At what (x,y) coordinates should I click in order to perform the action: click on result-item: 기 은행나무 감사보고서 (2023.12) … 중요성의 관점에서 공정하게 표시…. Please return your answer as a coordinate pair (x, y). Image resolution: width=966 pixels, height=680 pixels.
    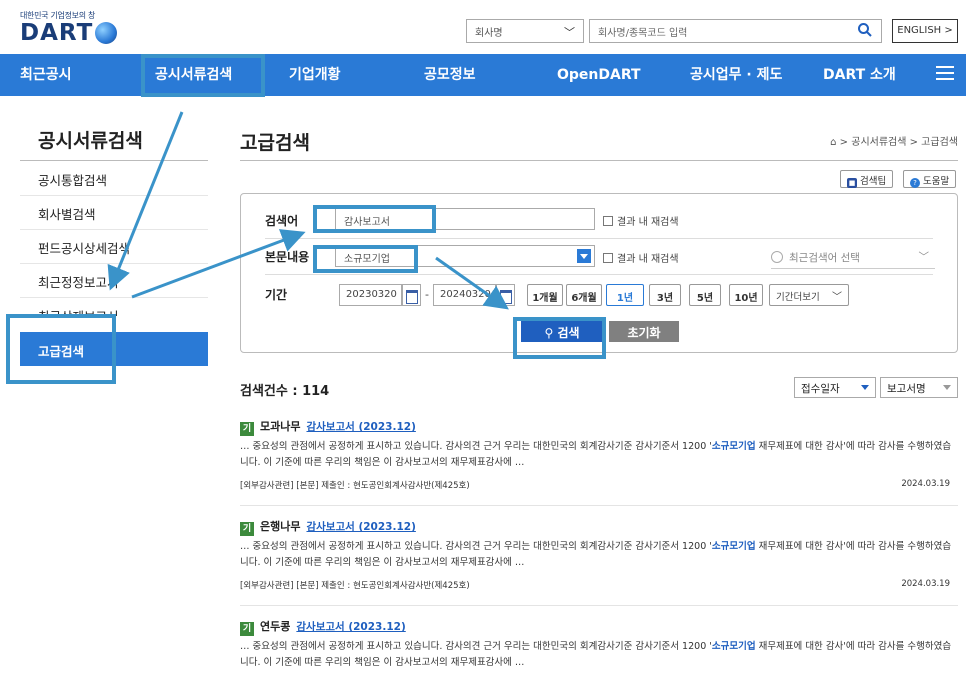
    Looking at the image, I should click on (599, 554).